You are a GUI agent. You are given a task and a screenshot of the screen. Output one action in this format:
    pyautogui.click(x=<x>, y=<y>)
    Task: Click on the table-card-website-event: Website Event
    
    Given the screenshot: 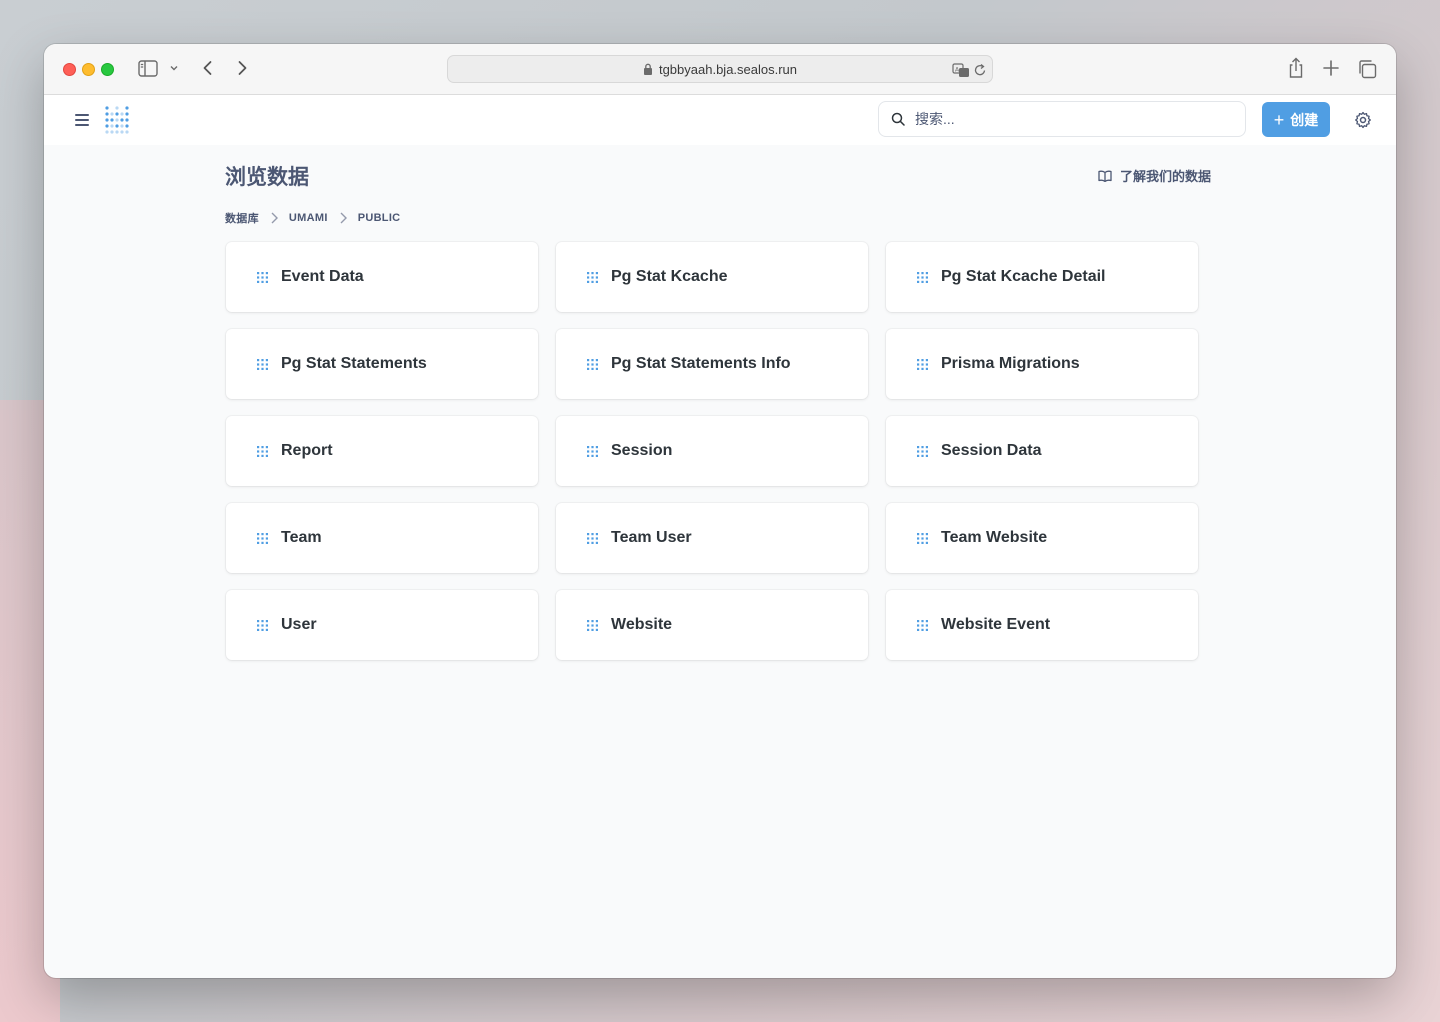 What is the action you would take?
    pyautogui.click(x=1042, y=625)
    